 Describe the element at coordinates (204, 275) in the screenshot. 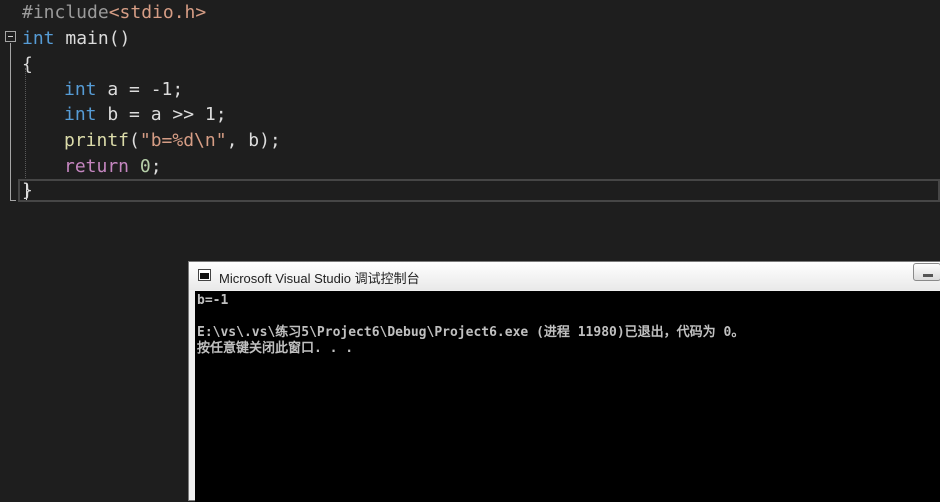

I see `console-app-icon` at that location.